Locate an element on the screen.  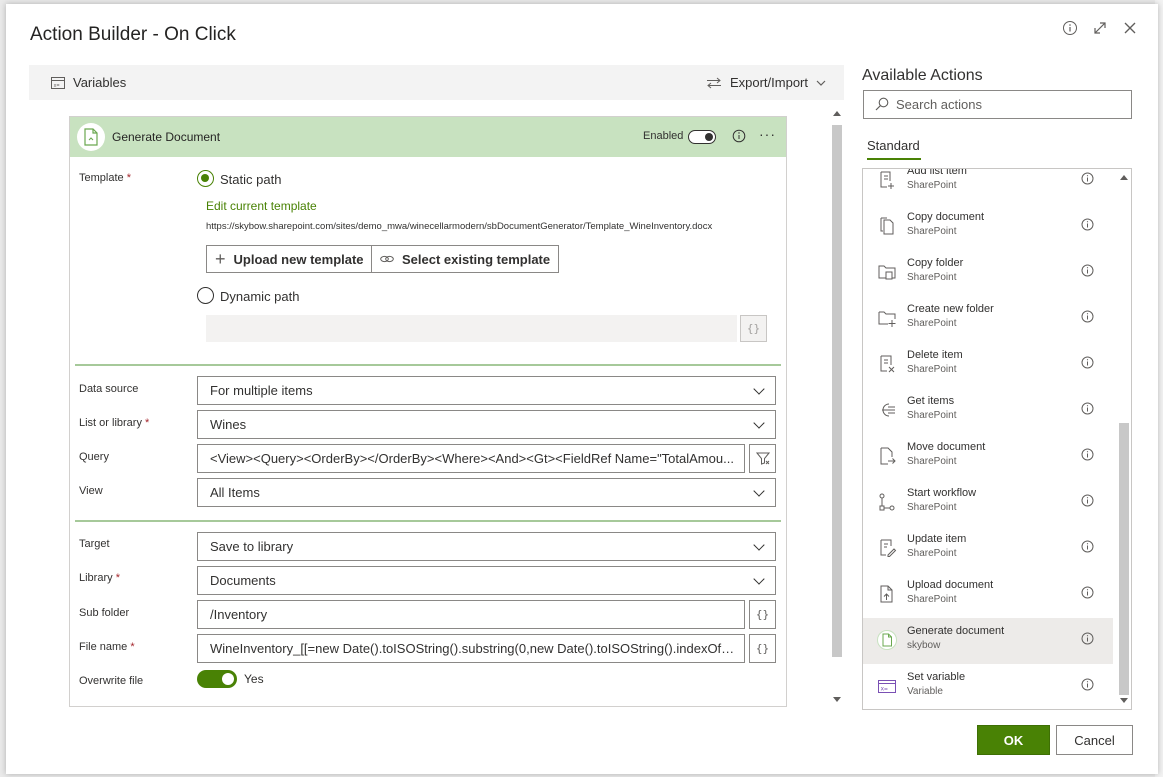
tab-standard: Standard is located at coordinates (893, 145).